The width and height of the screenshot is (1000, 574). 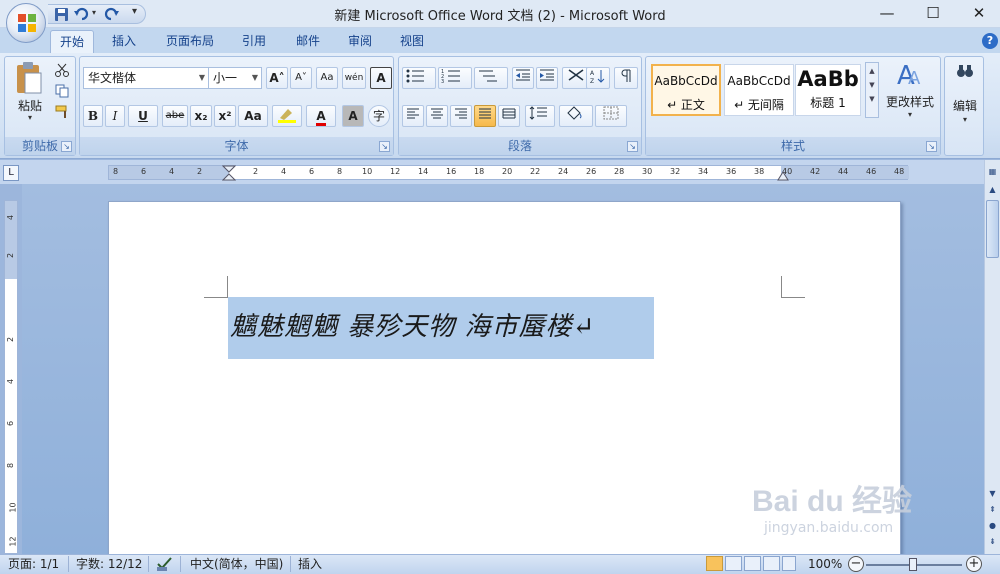 I want to click on justify-button, so click(x=485, y=116).